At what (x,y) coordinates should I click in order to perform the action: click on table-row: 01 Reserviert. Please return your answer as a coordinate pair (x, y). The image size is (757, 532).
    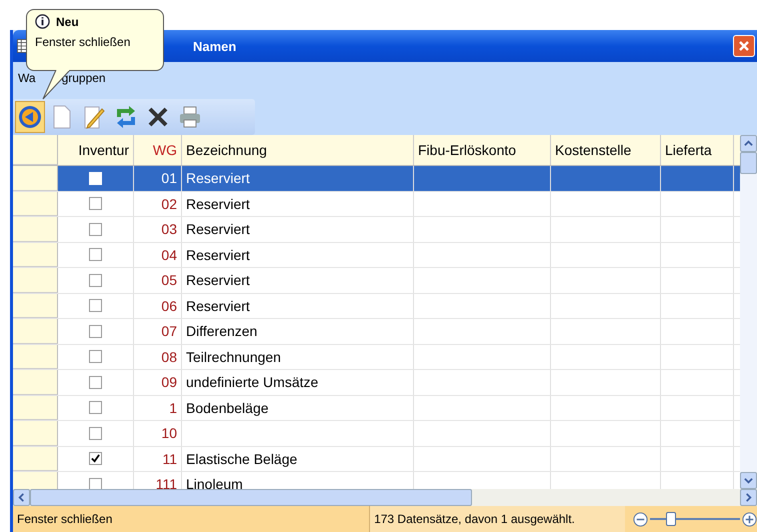
    Looking at the image, I should click on (376, 179).